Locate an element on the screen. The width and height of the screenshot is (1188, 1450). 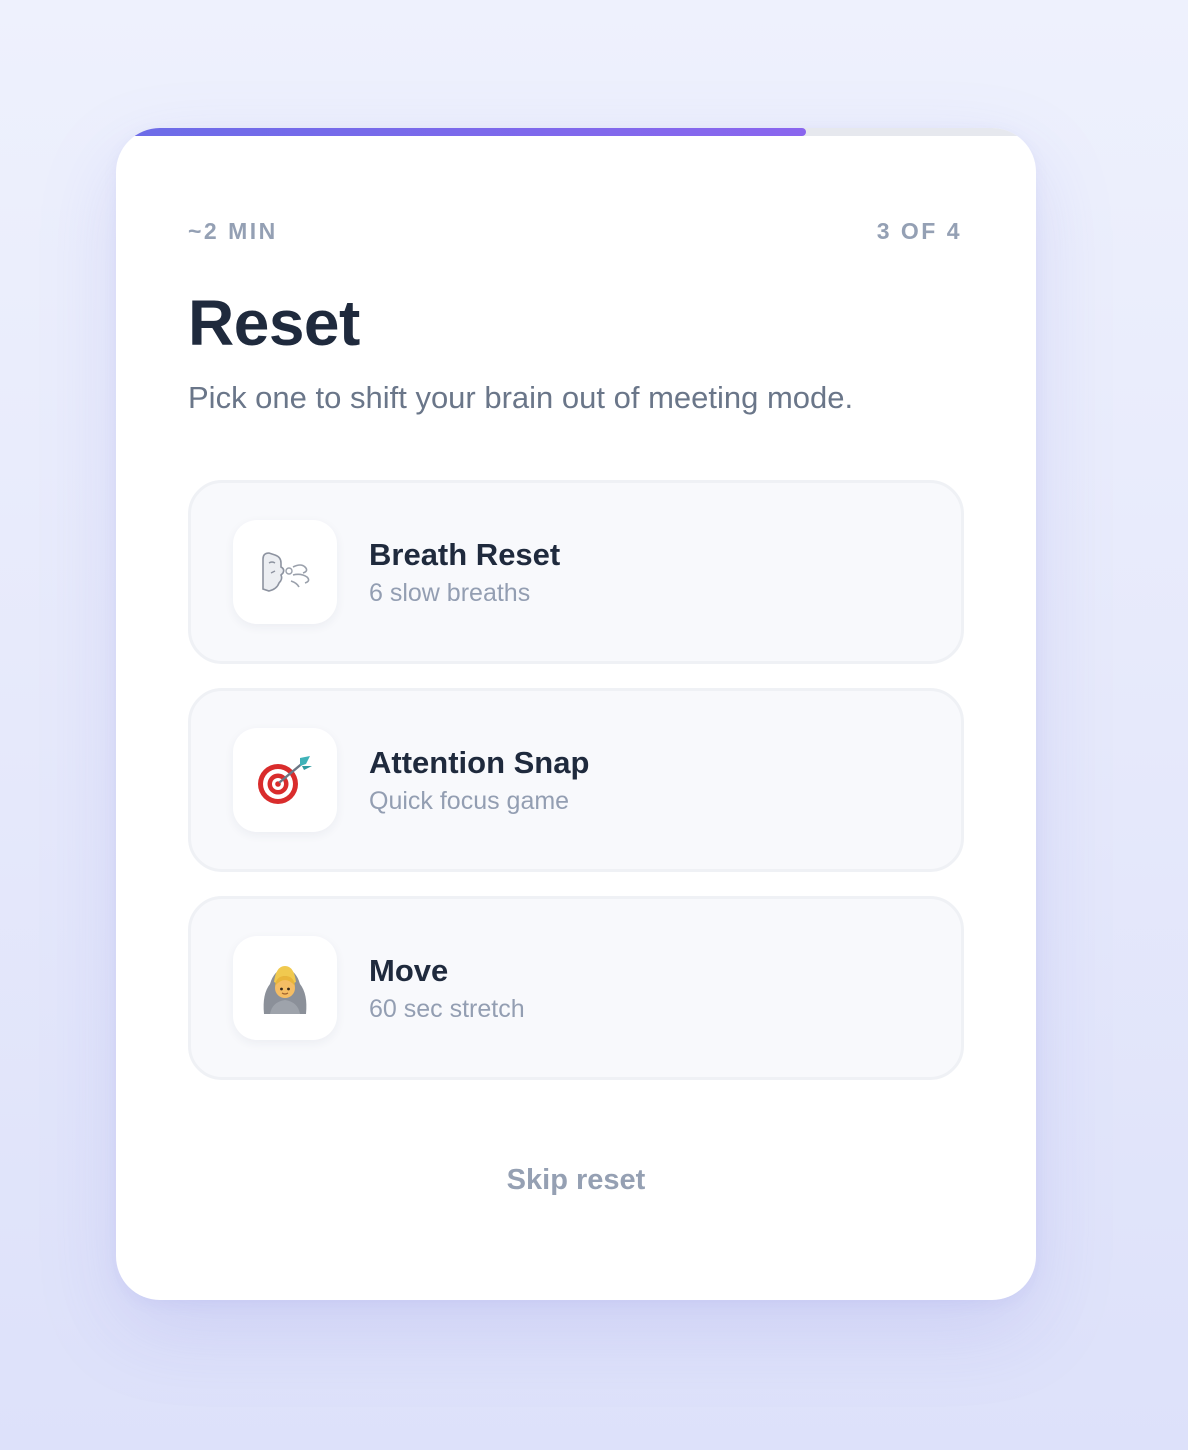
progress-fill is located at coordinates (461, 132).